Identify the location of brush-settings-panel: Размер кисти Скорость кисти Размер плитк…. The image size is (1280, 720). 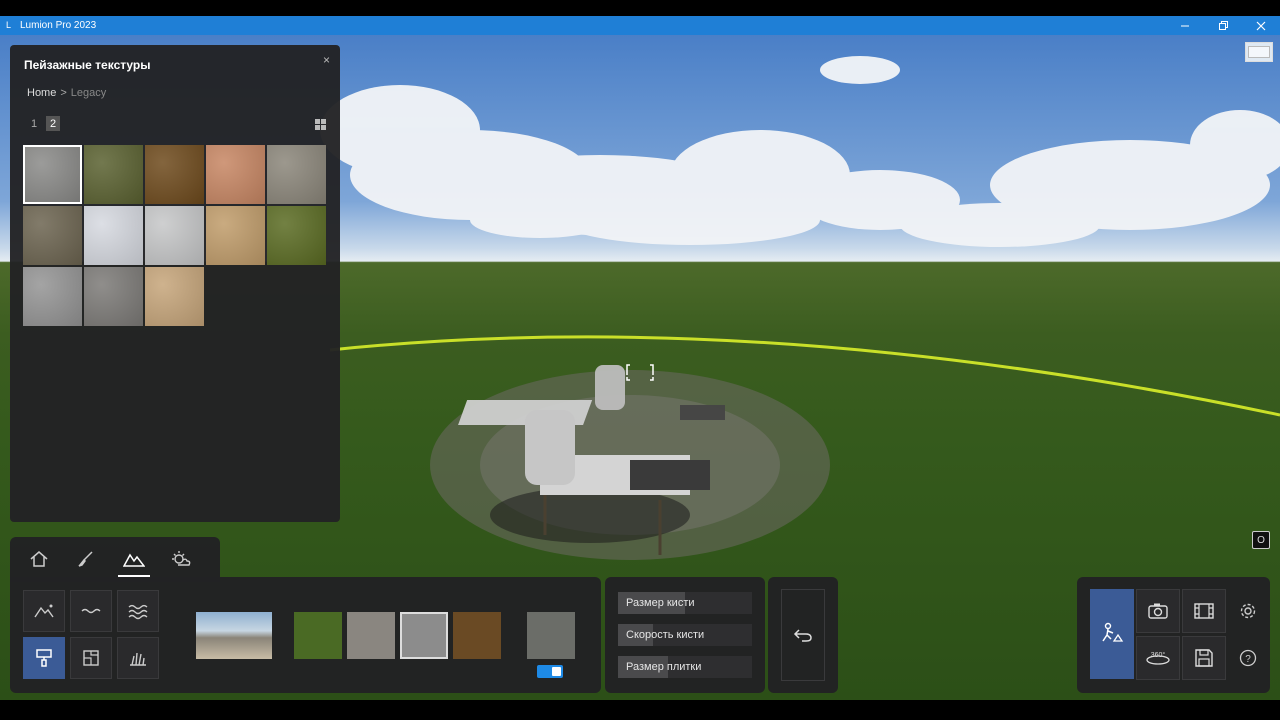
(685, 635).